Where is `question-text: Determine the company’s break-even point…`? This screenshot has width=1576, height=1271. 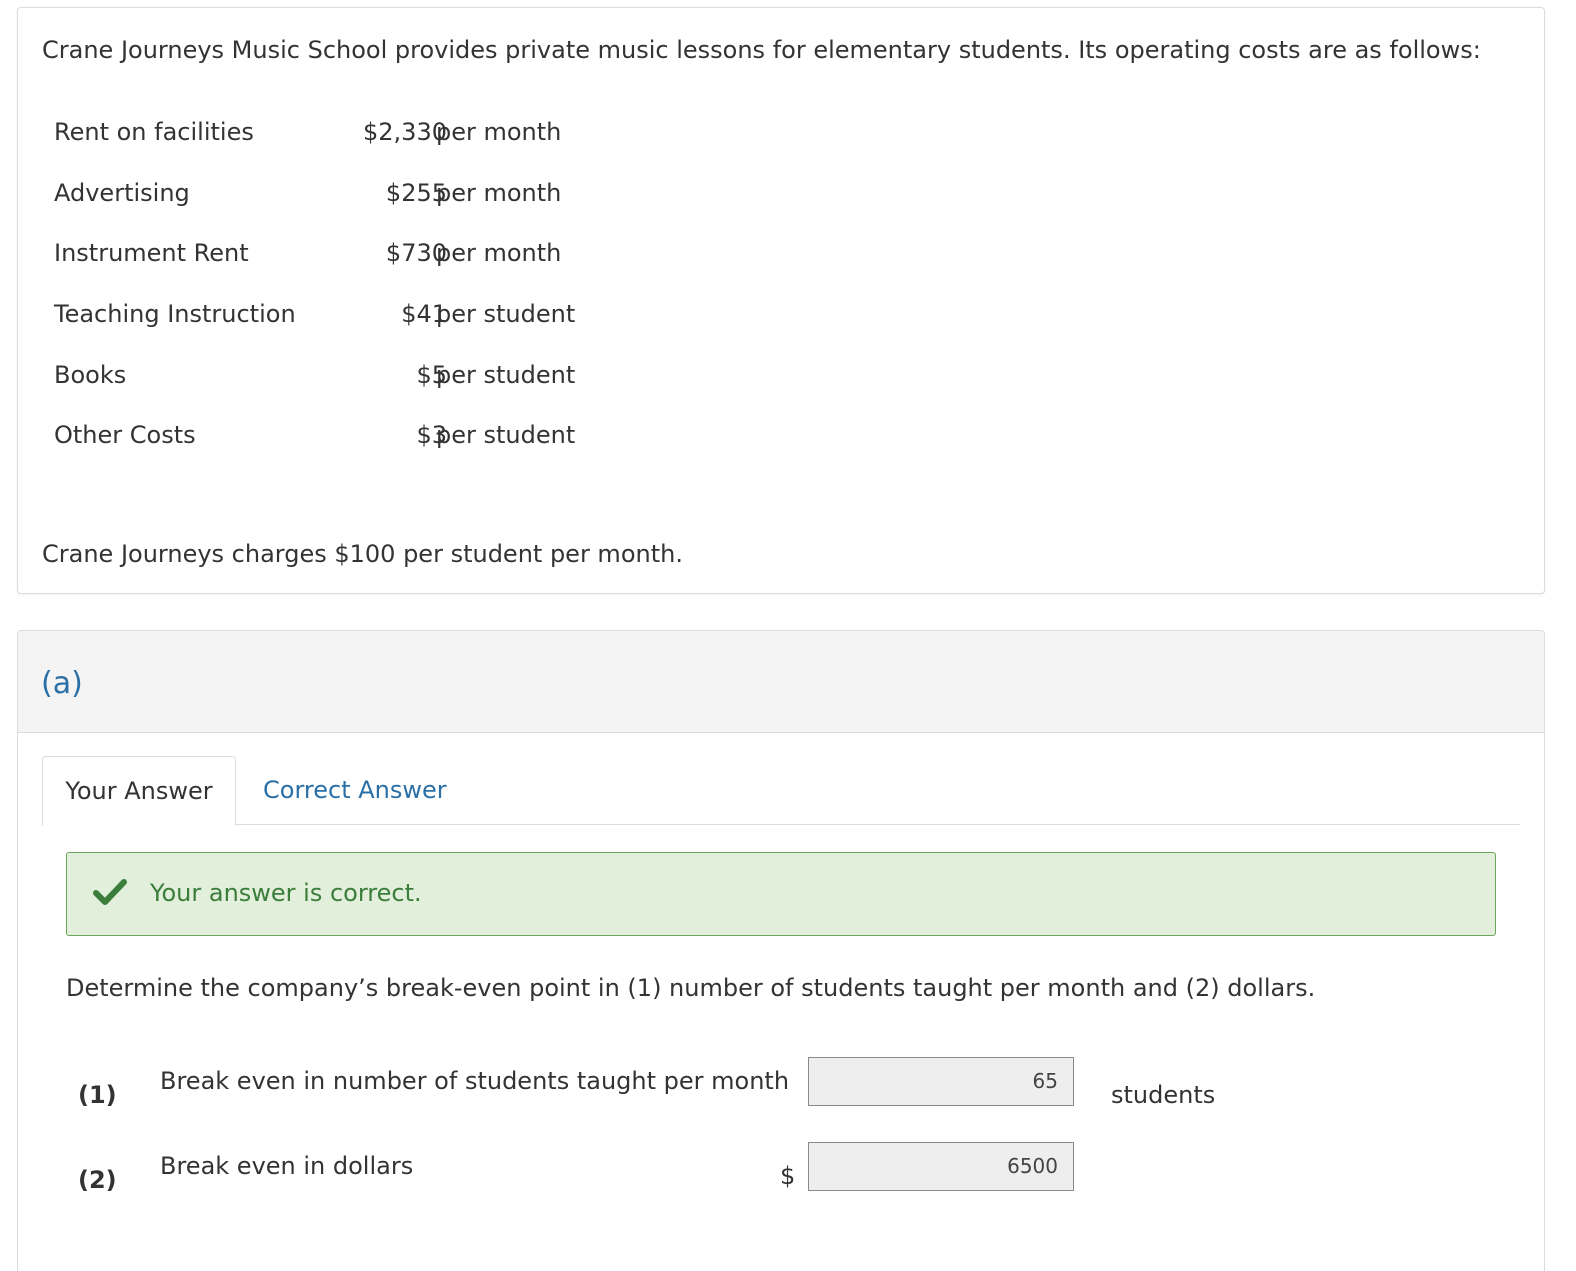 question-text: Determine the company’s break-even point… is located at coordinates (691, 988).